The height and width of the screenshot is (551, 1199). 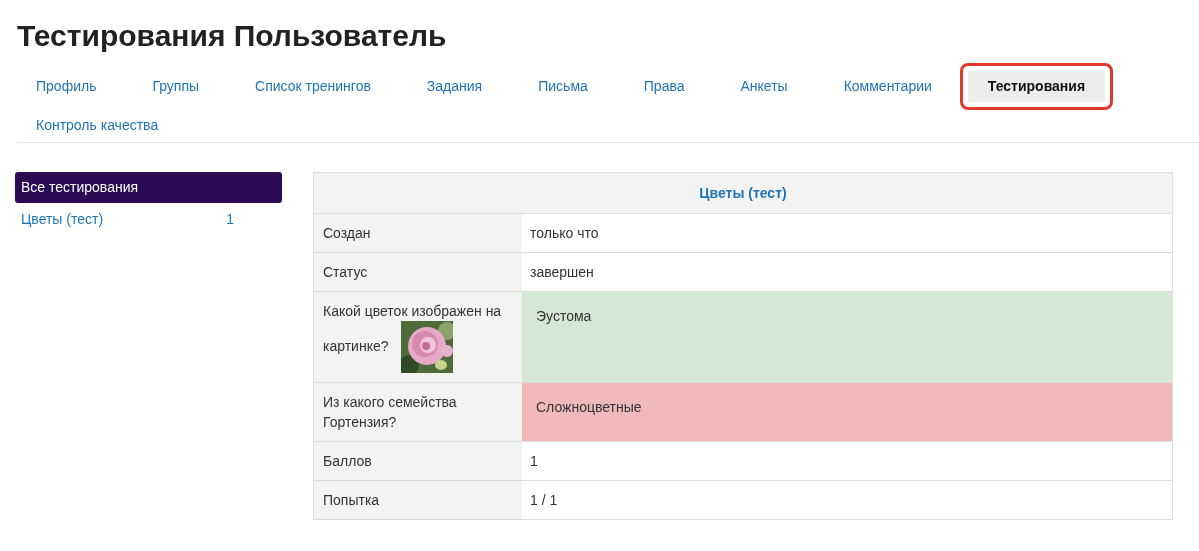 I want to click on table-cell: Сложноцветные, so click(x=847, y=412).